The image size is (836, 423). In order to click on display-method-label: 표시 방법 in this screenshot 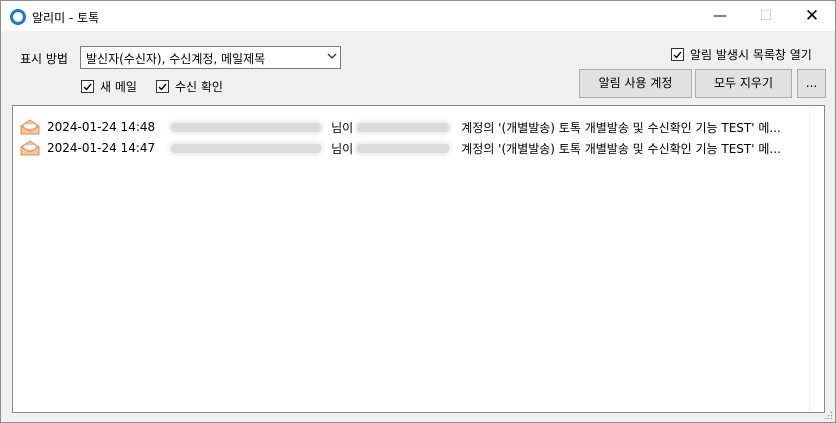, I will do `click(44, 59)`.